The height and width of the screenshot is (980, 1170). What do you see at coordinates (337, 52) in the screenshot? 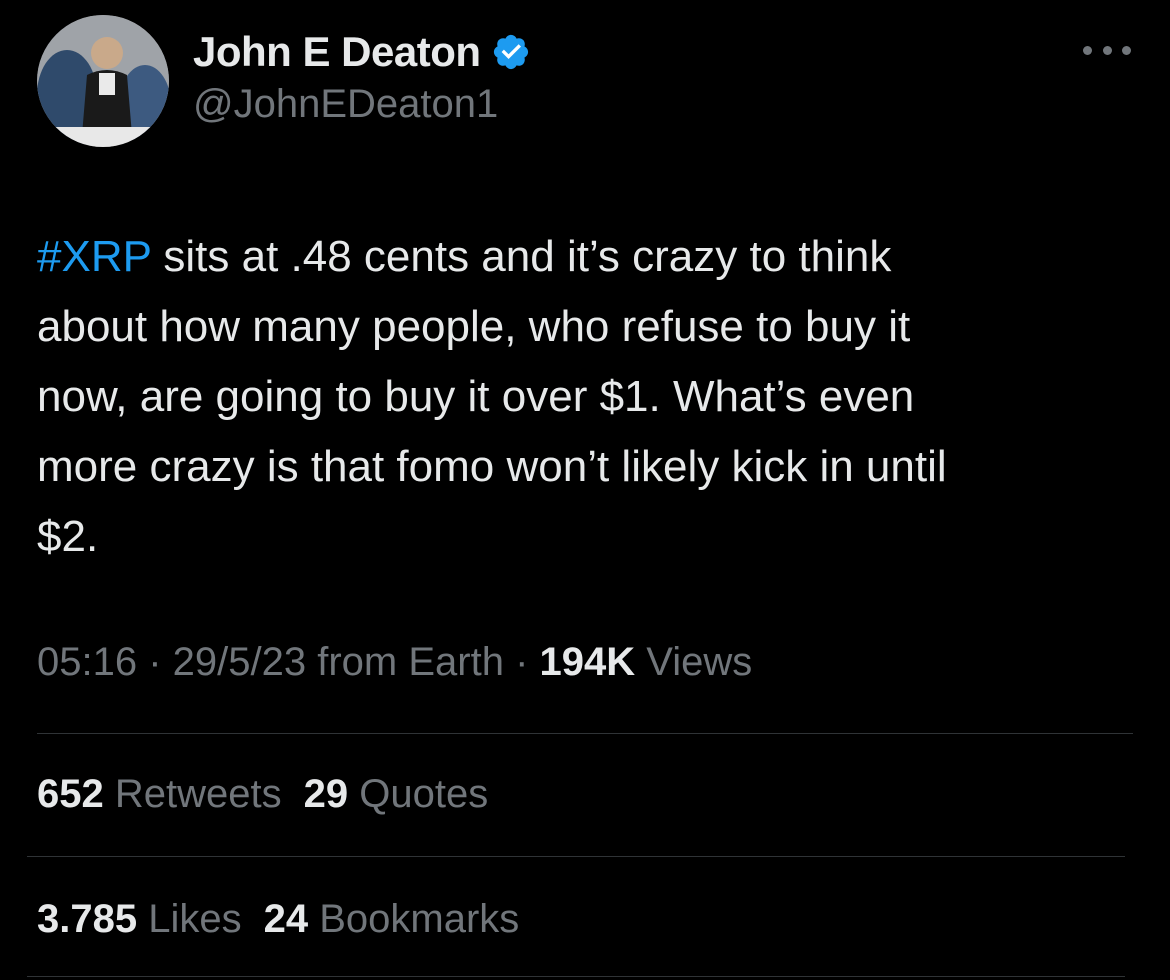
I see `author-name: John E Deaton` at bounding box center [337, 52].